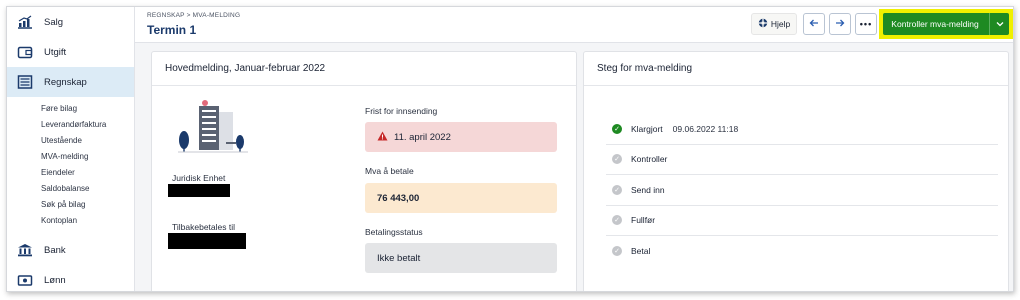 The height and width of the screenshot is (300, 1020). Describe the element at coordinates (763, 24) in the screenshot. I see `lifebuoy-icon` at that location.